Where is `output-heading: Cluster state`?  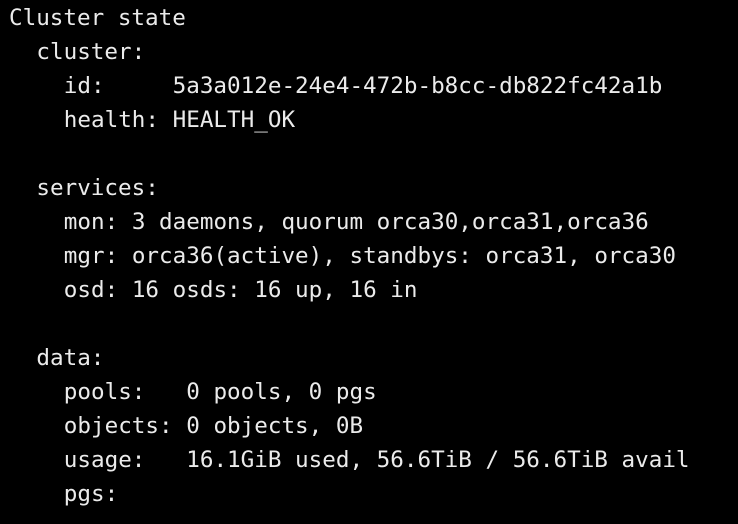 output-heading: Cluster state is located at coordinates (373, 18).